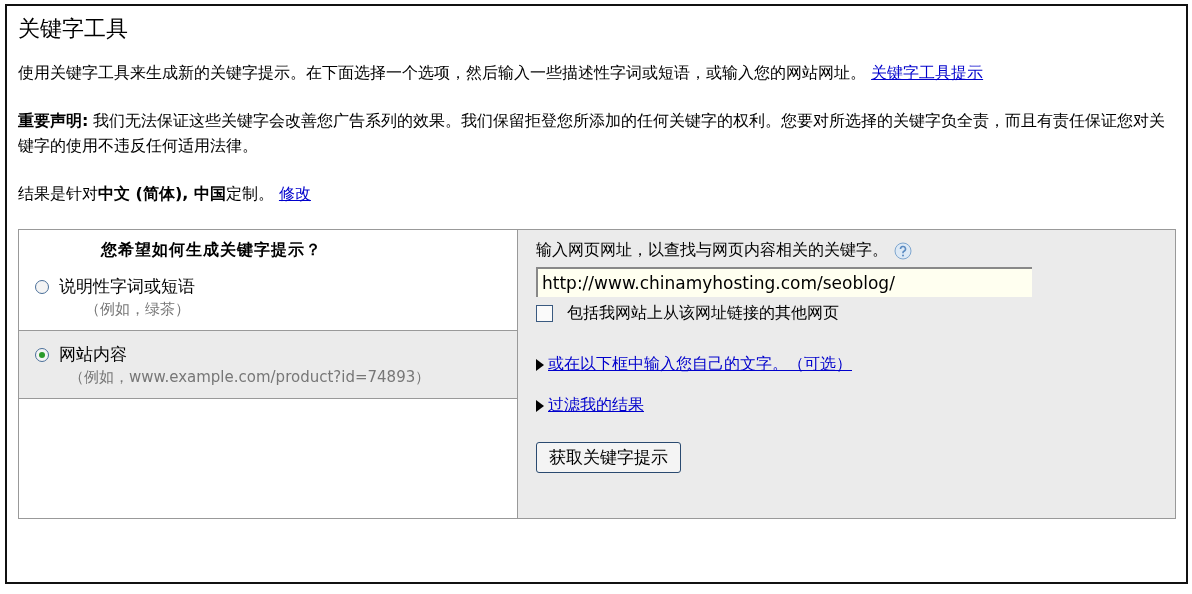  Describe the element at coordinates (127, 286) in the screenshot. I see `option-label: 说明性字词或短语` at that location.